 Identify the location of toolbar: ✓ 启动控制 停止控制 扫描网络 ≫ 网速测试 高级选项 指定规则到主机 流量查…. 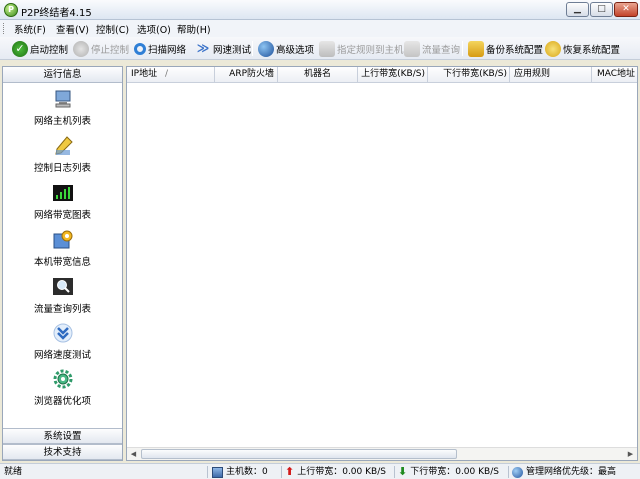
(320, 48).